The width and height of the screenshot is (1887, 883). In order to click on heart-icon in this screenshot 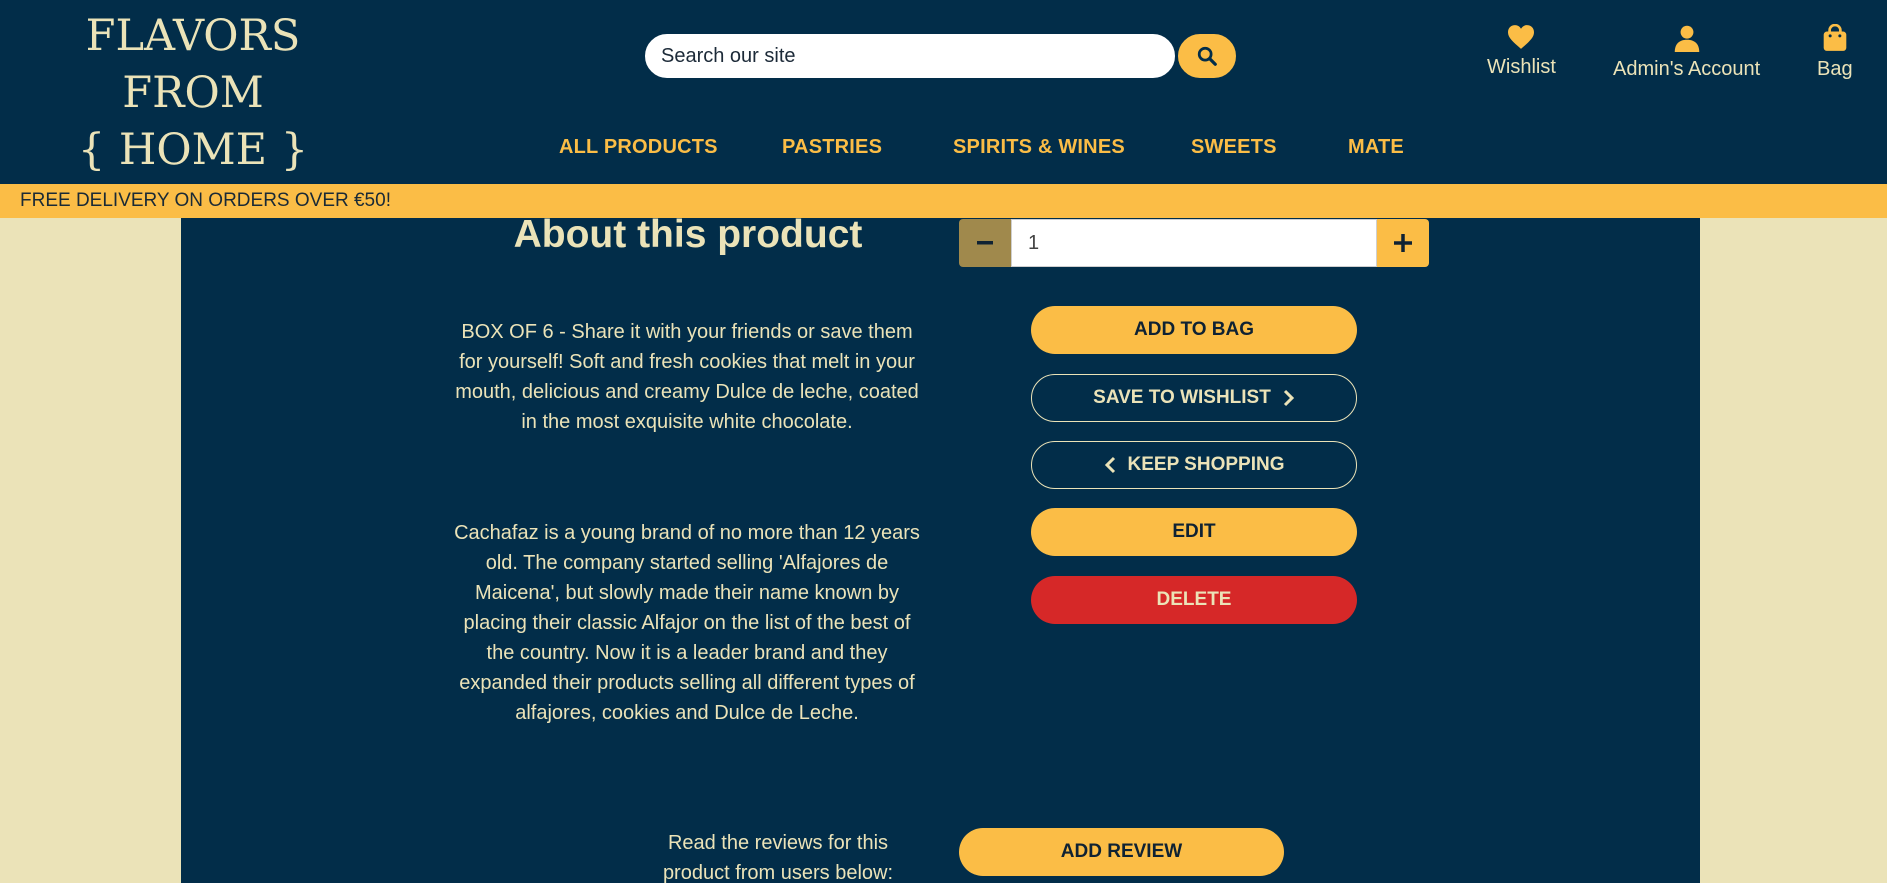, I will do `click(1521, 37)`.